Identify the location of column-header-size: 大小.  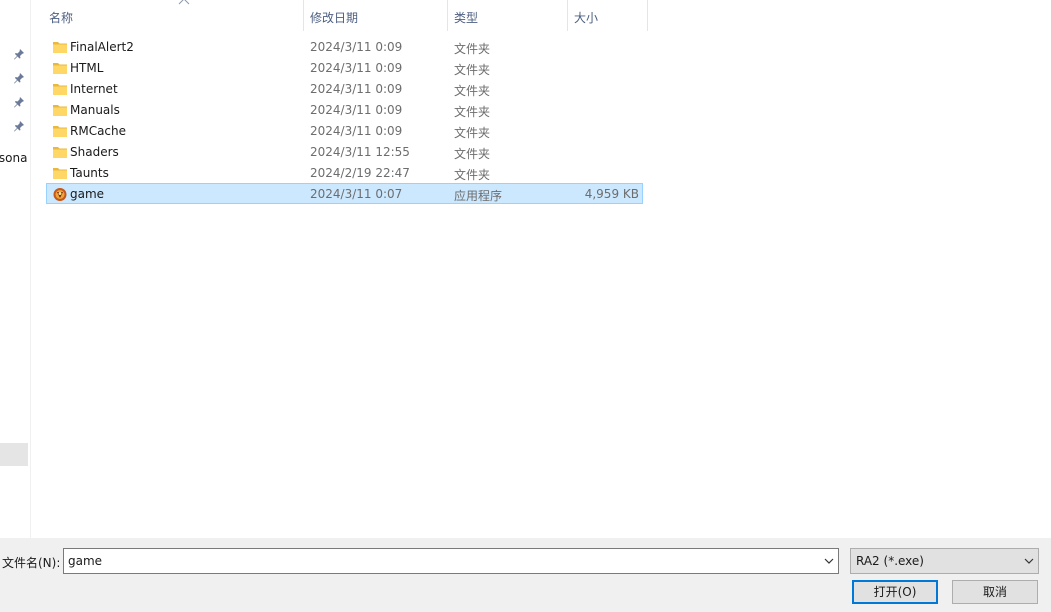
(608, 15).